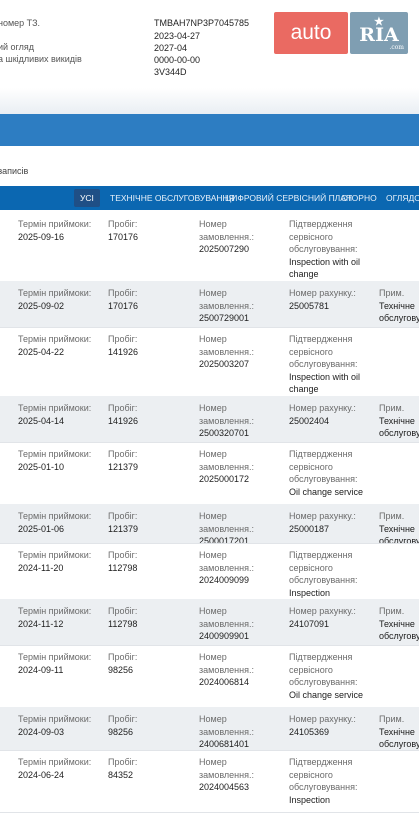 The height and width of the screenshot is (813, 419). Describe the element at coordinates (87, 198) in the screenshot. I see `tab-all: УСІ` at that location.